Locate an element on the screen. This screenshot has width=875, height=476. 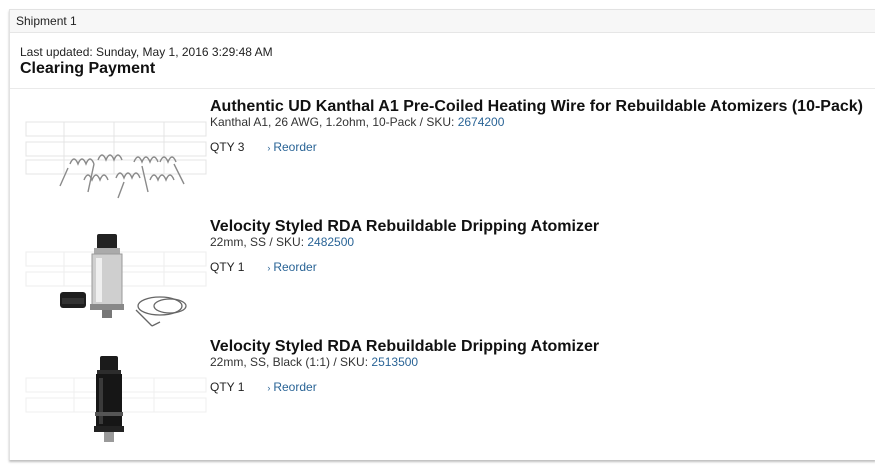
sku-link: 2674200 is located at coordinates (481, 122).